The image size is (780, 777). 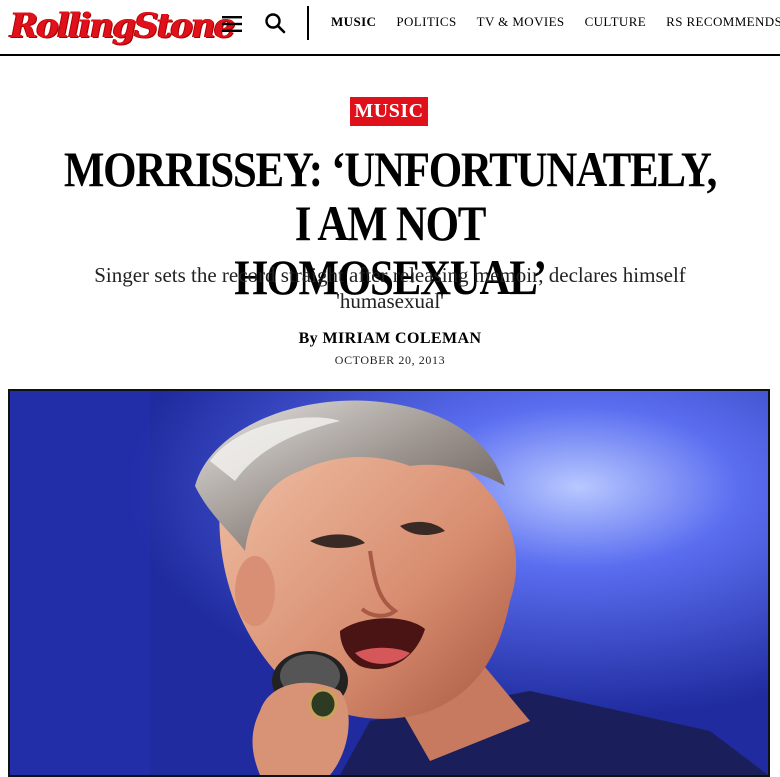 What do you see at coordinates (521, 22) in the screenshot?
I see `nav-item-tv-movies: TV & MOVIES` at bounding box center [521, 22].